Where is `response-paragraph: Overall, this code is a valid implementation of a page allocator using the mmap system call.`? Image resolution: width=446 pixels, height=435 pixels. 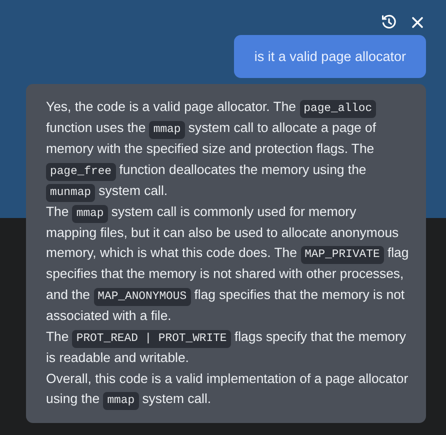
response-paragraph: Overall, this code is a valid implementation of a page allocator using the mmap system call. is located at coordinates (228, 389).